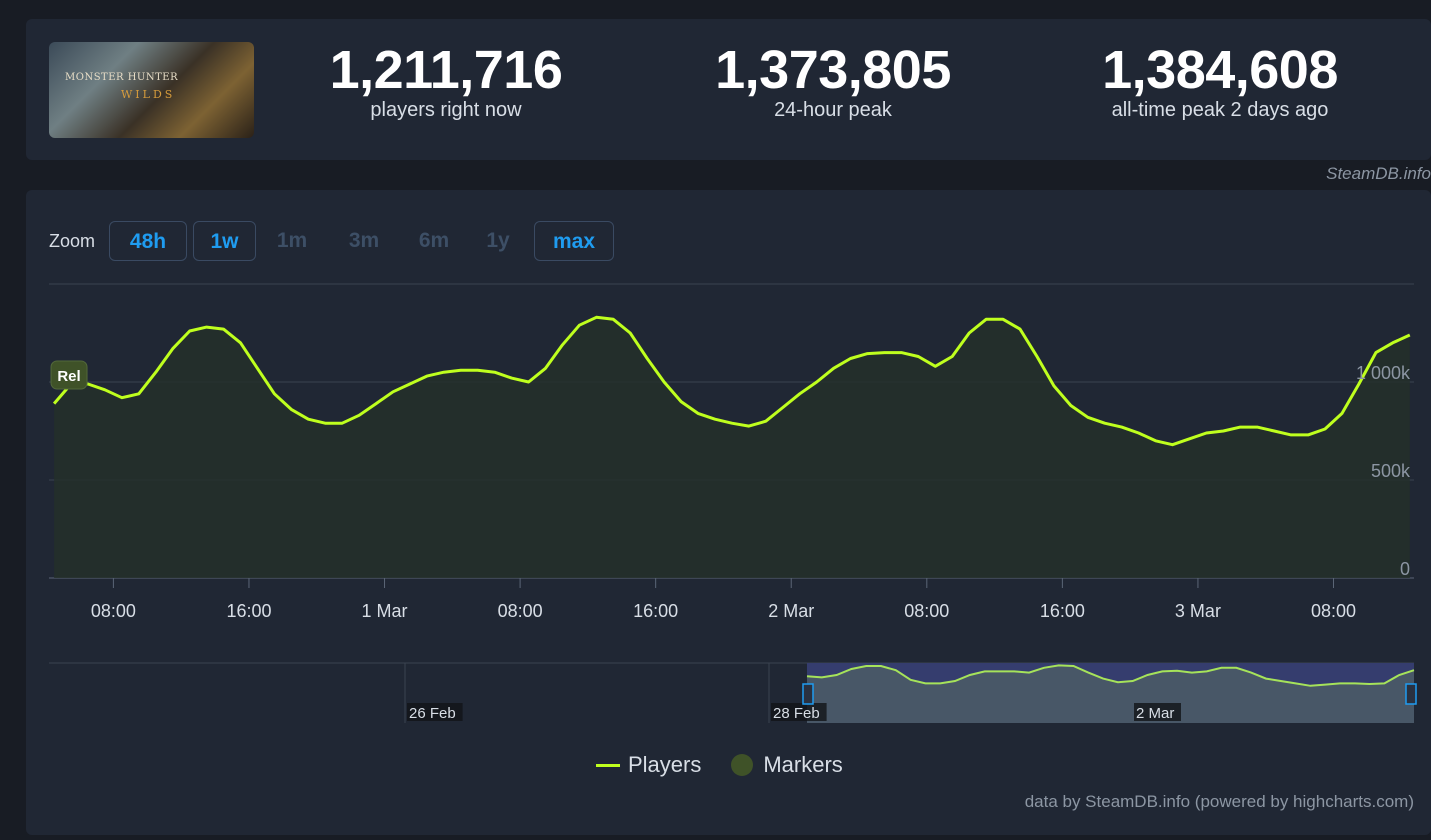 The height and width of the screenshot is (840, 1431). What do you see at coordinates (791, 611) in the screenshot?
I see `x-tick-label: 2 Mar` at bounding box center [791, 611].